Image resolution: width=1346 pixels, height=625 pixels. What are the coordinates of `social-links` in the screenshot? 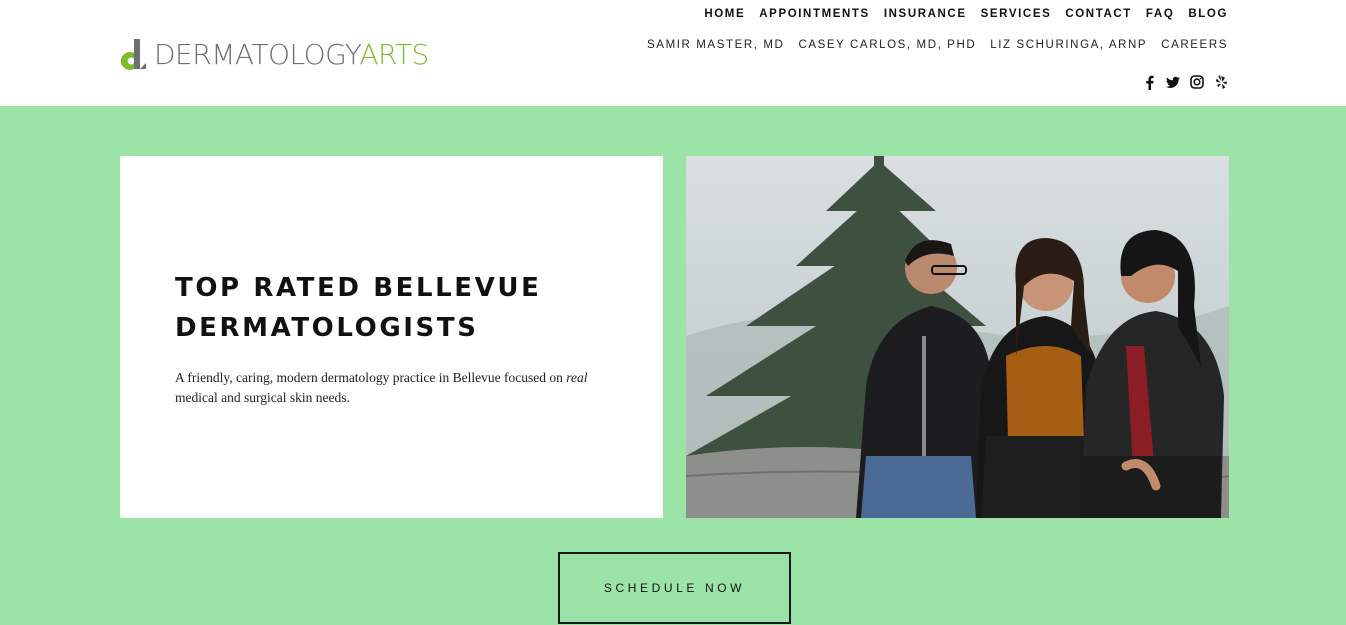 It's located at (1185, 82).